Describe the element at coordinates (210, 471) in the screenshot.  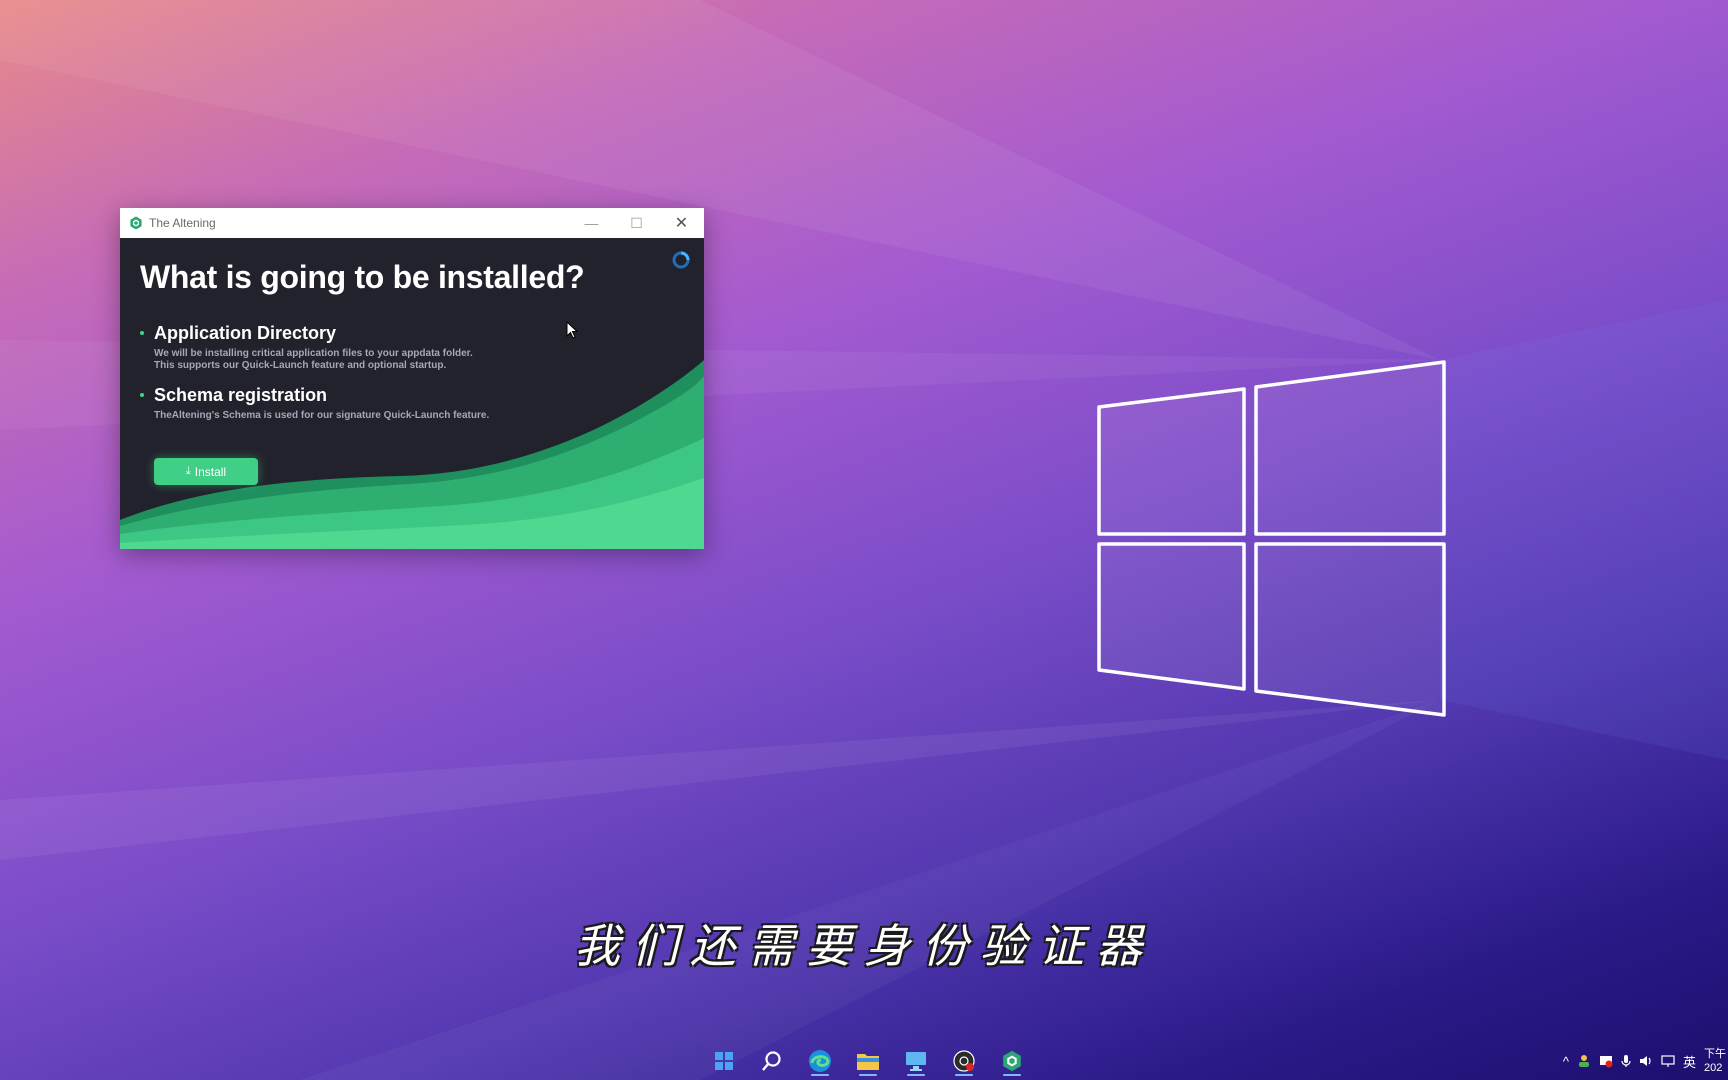
I see `install-button-label: Install` at that location.